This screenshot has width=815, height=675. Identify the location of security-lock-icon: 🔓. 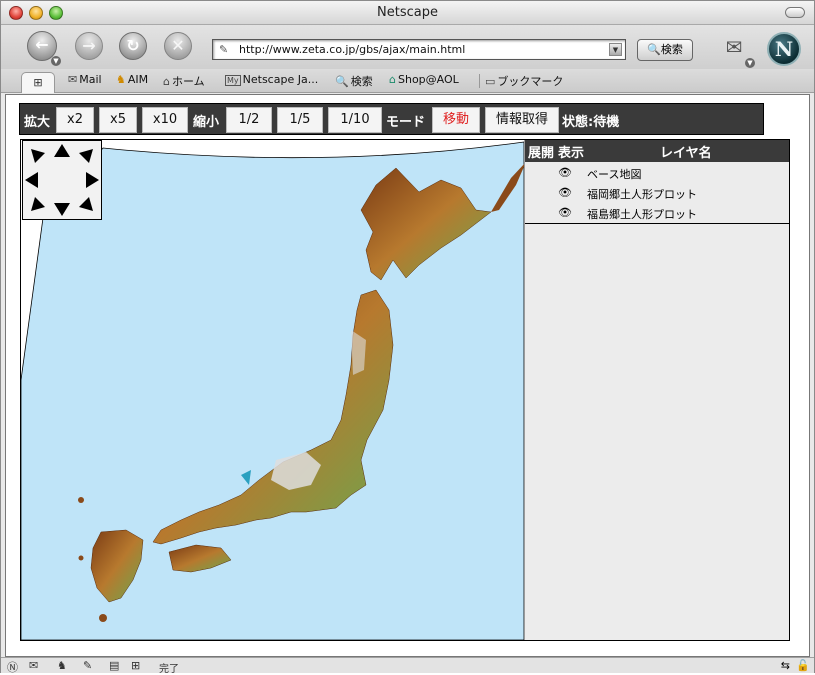
(803, 665).